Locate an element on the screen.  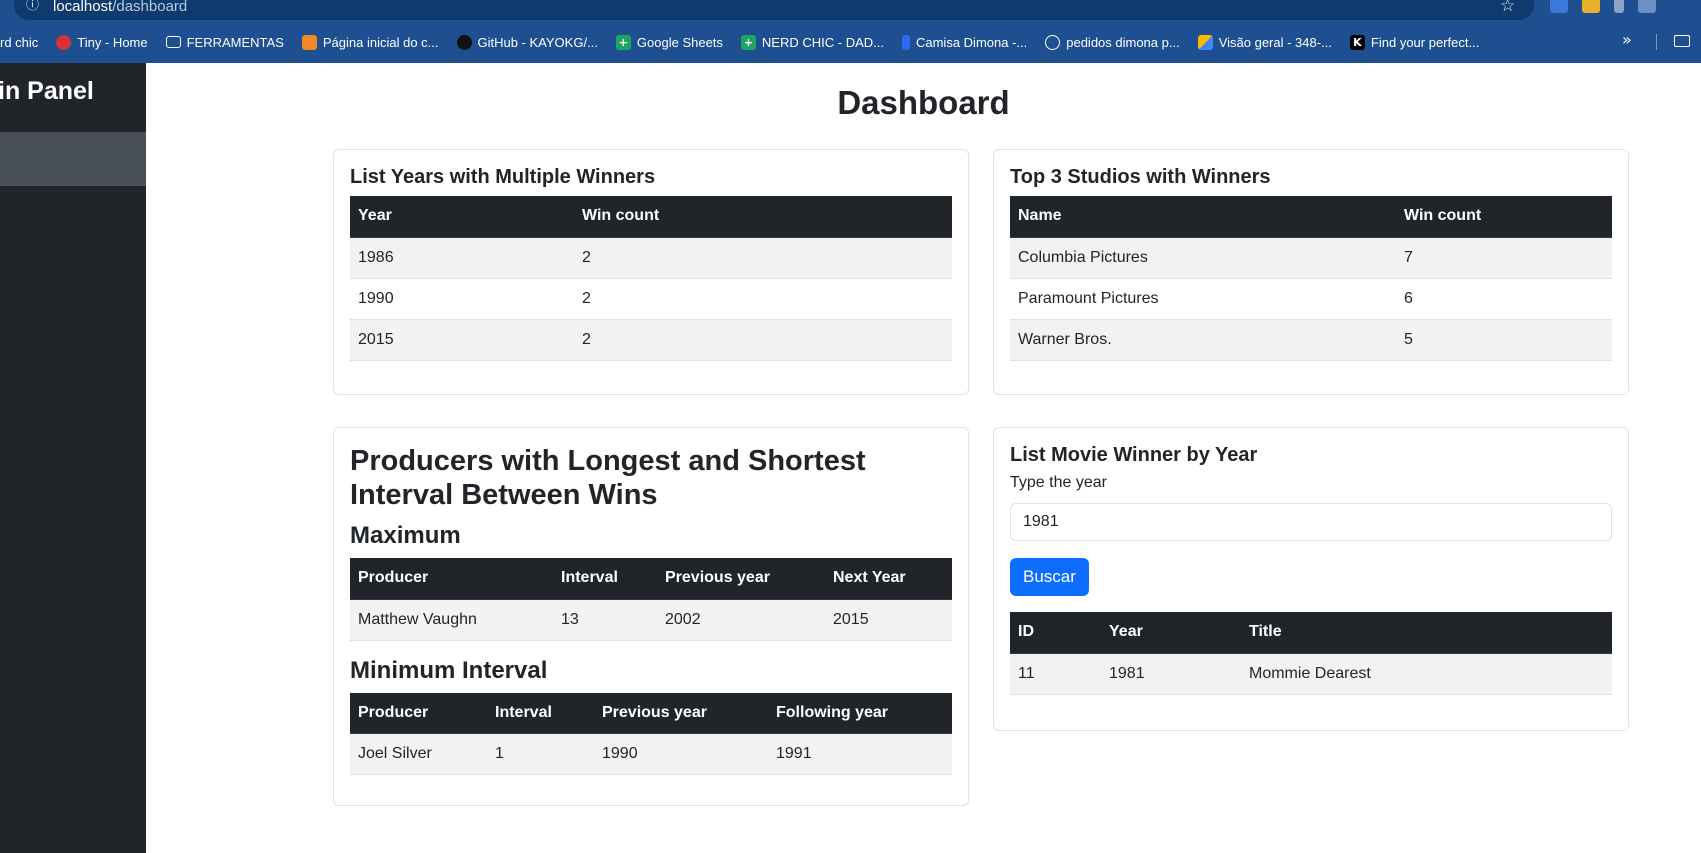
table-cell: Mommie Dearest is located at coordinates (1426, 674).